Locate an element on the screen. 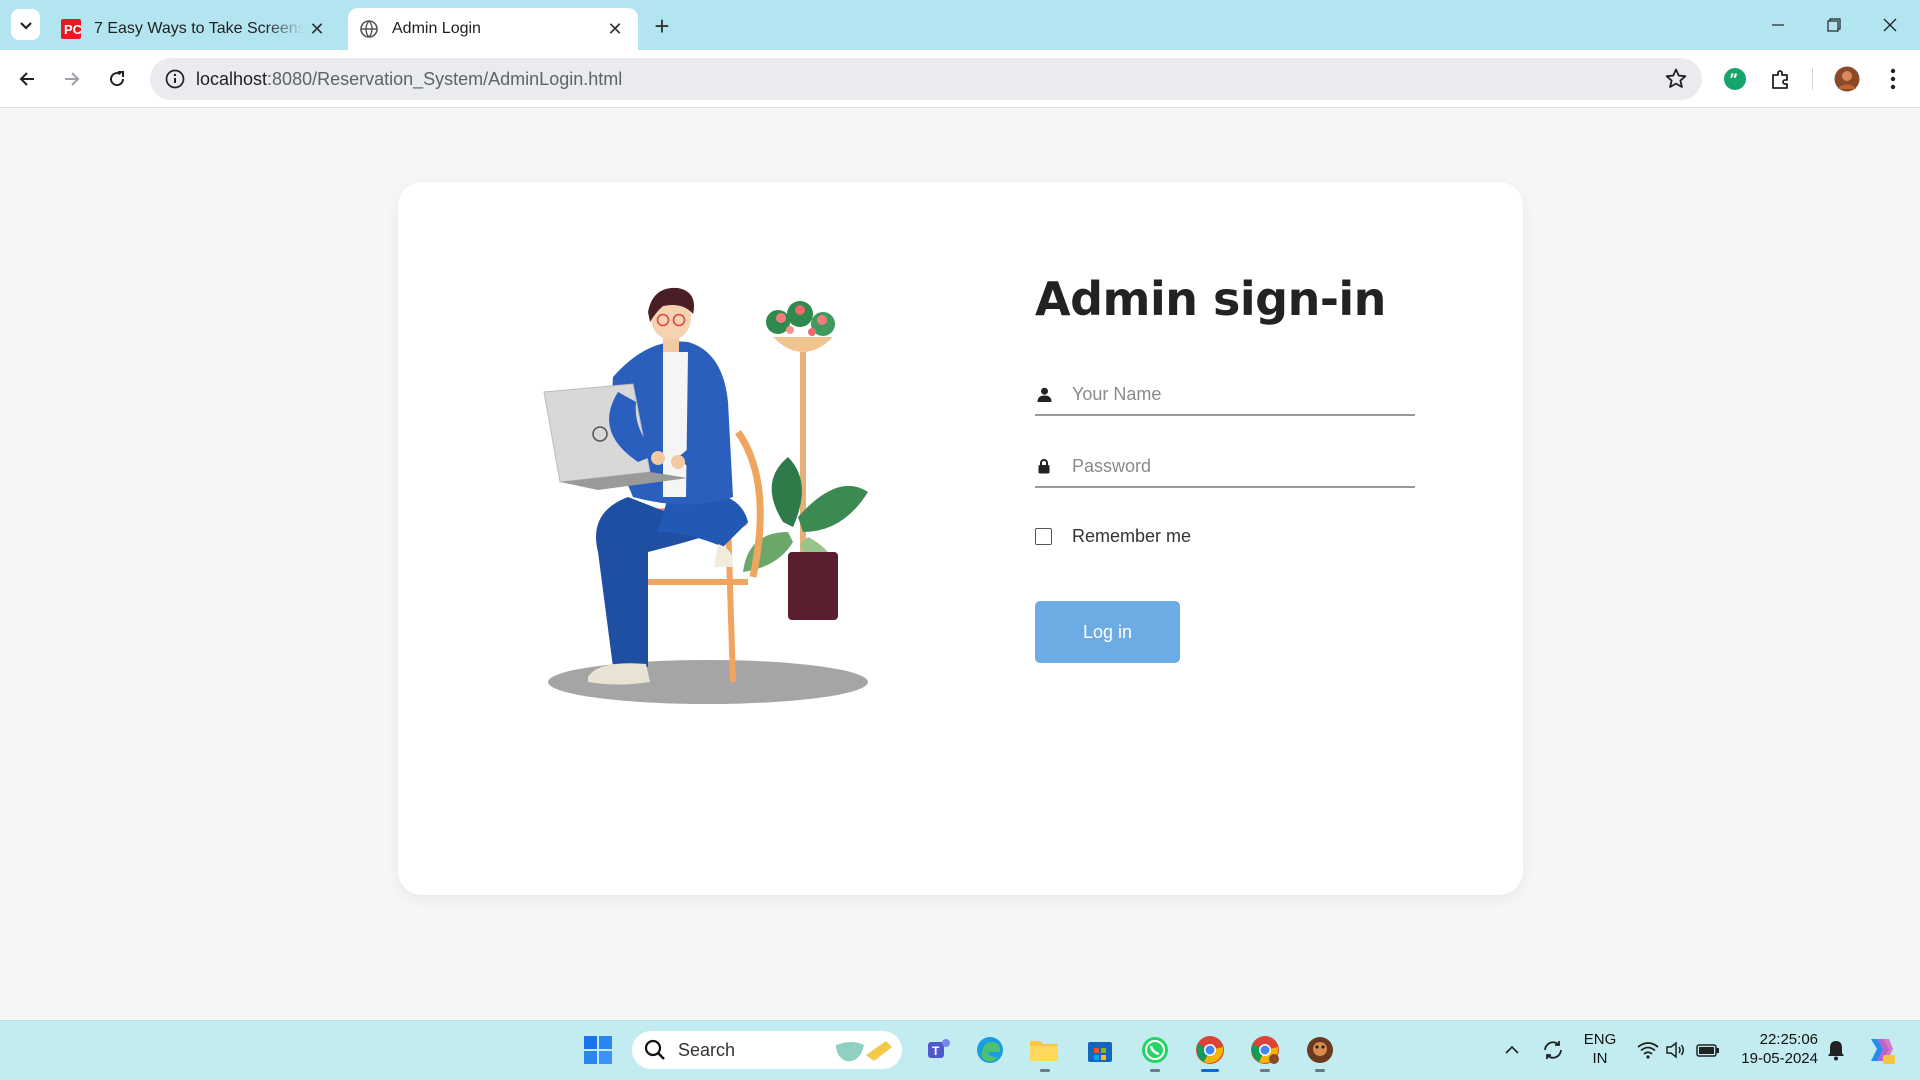 The height and width of the screenshot is (1080, 1920). password-input is located at coordinates (1232, 466).